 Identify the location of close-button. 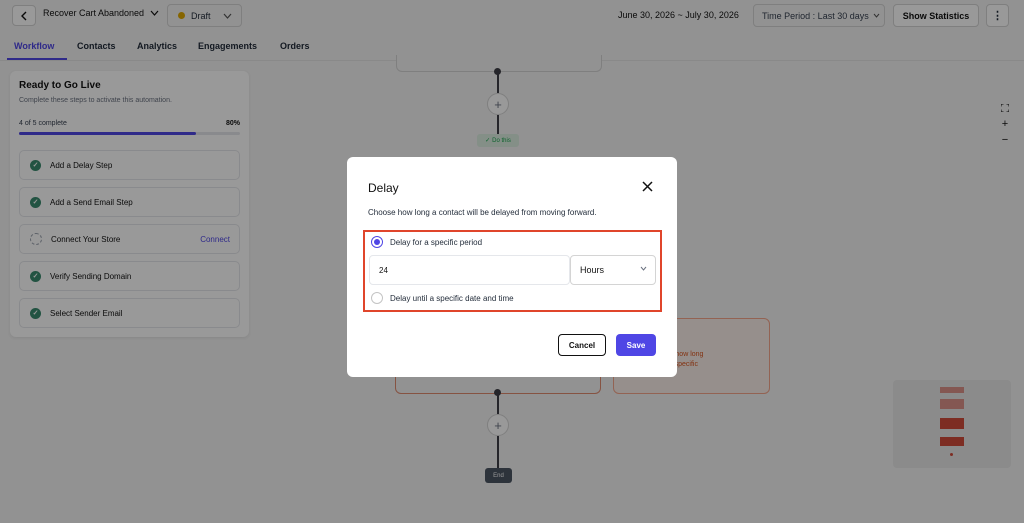
(647, 186).